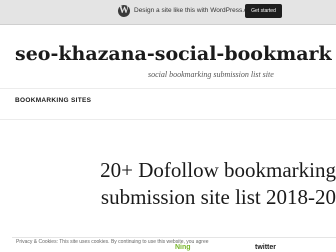 This screenshot has height=252, width=336. What do you see at coordinates (53, 100) in the screenshot?
I see `nav-item-bookmarking-sites: BOOKMARKING SITES` at bounding box center [53, 100].